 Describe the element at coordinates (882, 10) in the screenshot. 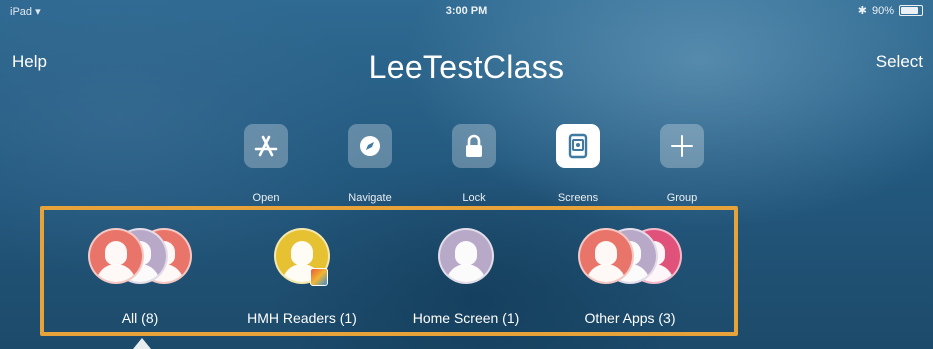

I see `battery-percent: 90%` at that location.